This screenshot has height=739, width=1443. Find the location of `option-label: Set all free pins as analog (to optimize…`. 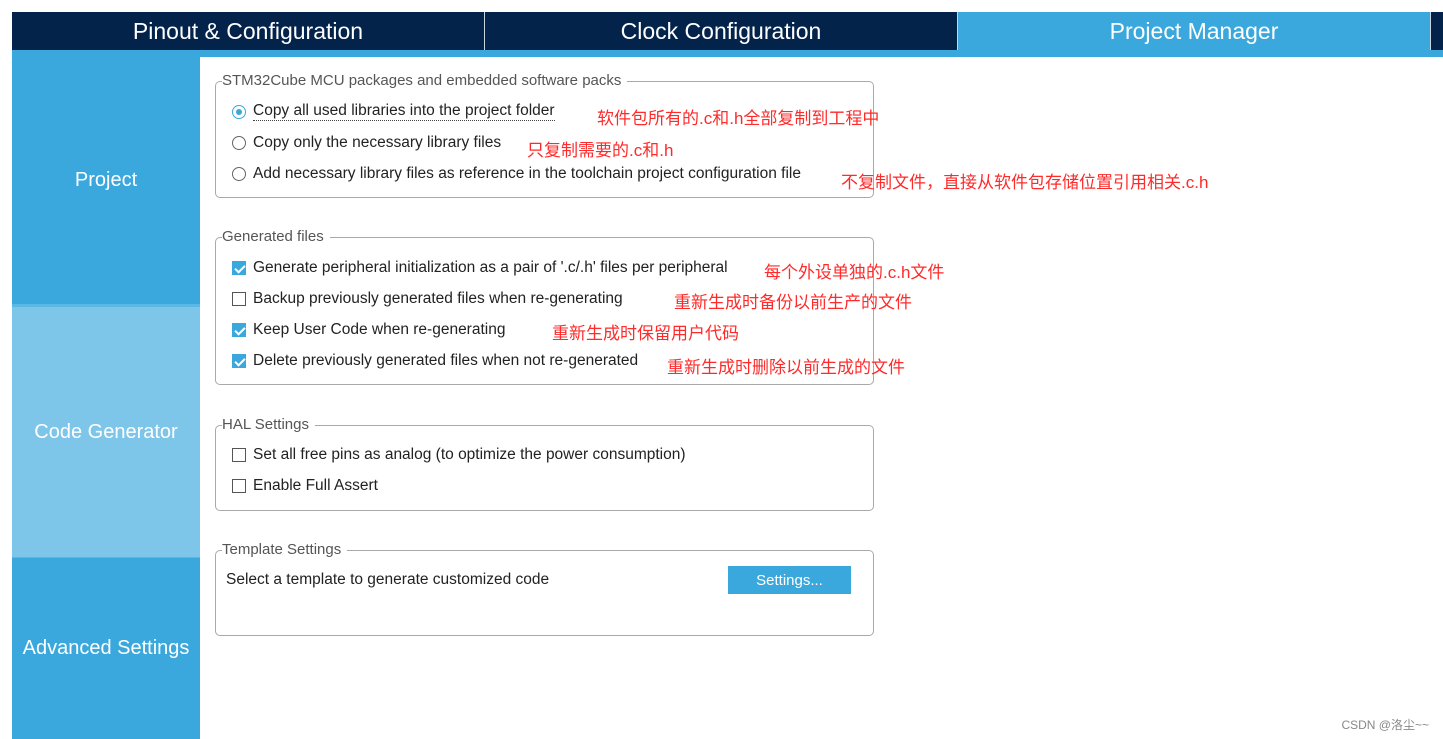

option-label: Set all free pins as analog (to optimize… is located at coordinates (469, 454).